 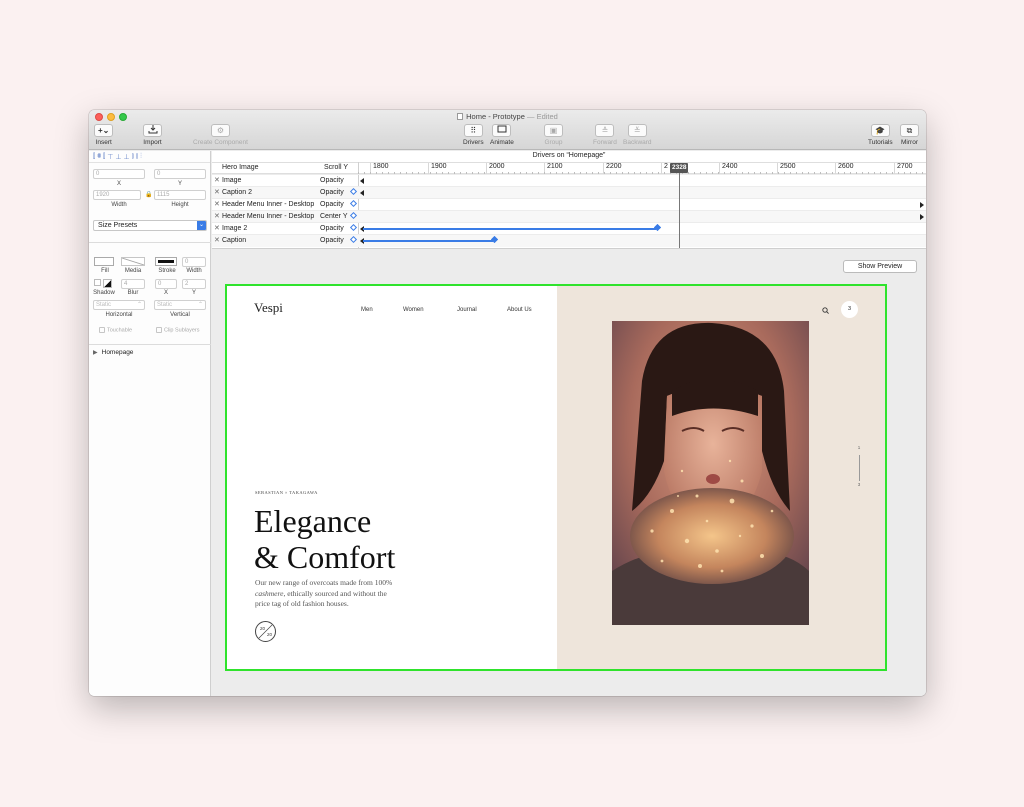 I want to click on divider, so click(x=150, y=242).